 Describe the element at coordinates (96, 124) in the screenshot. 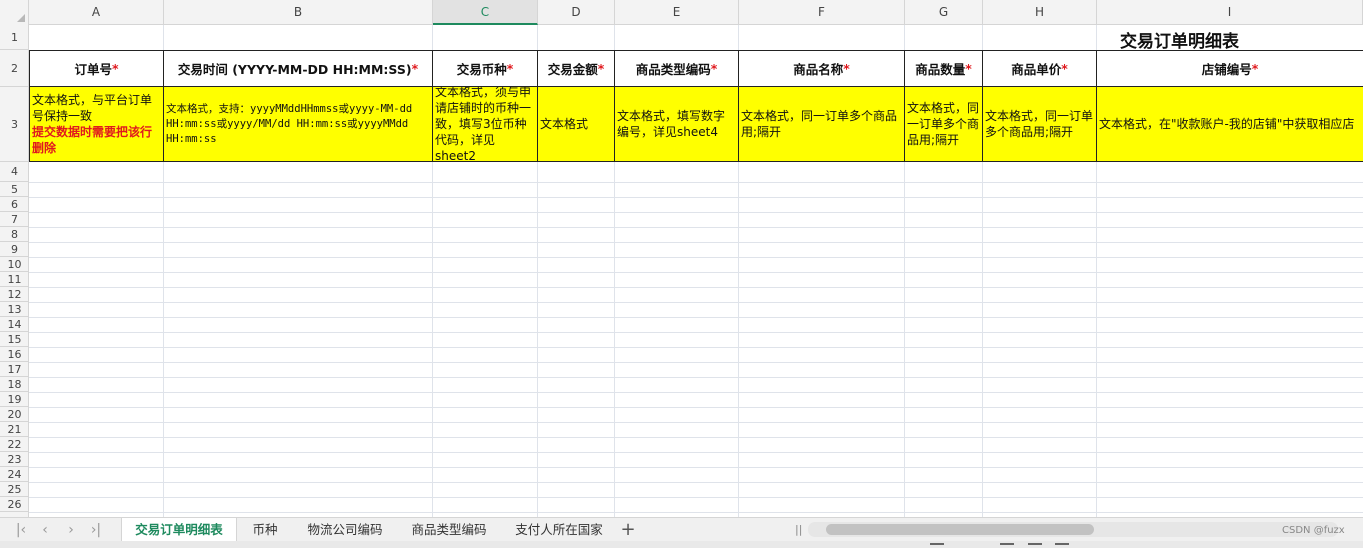

I see `desc-cell-order-id: 文本格式，与平台订单号保持一致 提交数据时需要把该行删除` at that location.